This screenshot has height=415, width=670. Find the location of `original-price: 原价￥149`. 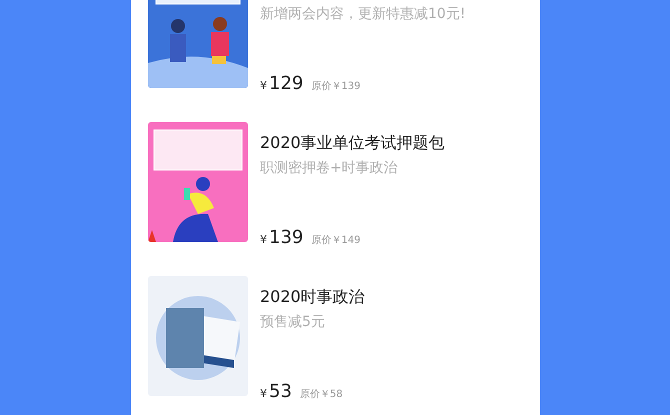

original-price: 原价￥149 is located at coordinates (335, 241).